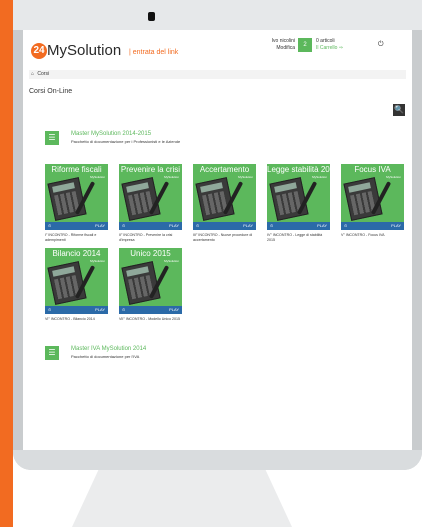 Image resolution: width=433 pixels, height=527 pixels. Describe the element at coordinates (298, 193) in the screenshot. I see `course-cover: Legge stabilità 2015 MySolution` at that location.